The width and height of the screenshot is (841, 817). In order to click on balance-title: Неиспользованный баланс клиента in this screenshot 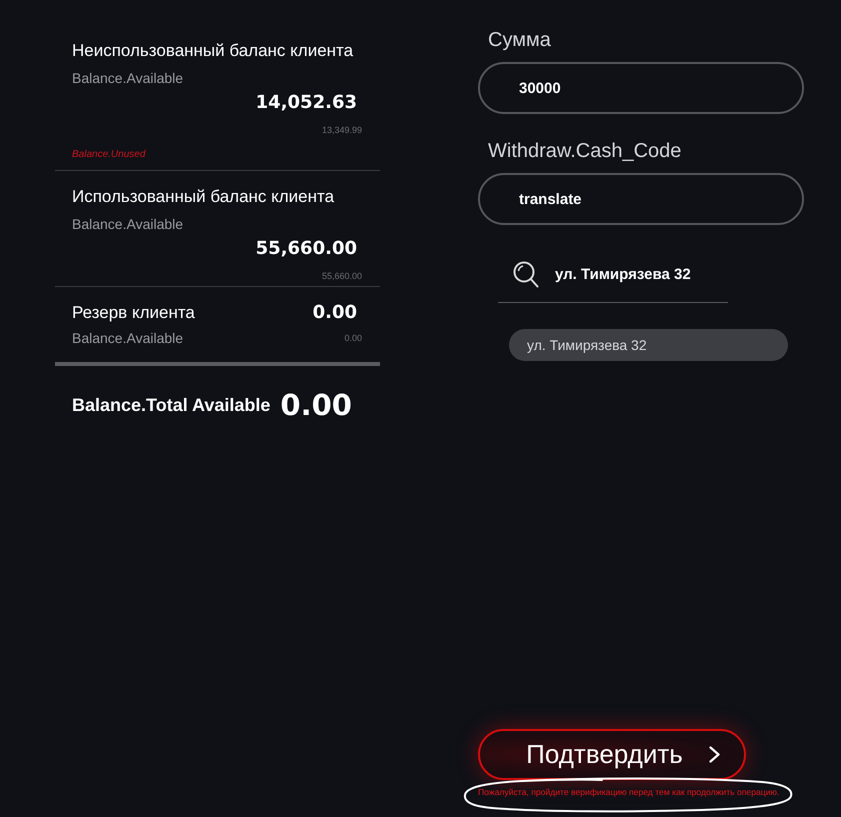, I will do `click(213, 51)`.